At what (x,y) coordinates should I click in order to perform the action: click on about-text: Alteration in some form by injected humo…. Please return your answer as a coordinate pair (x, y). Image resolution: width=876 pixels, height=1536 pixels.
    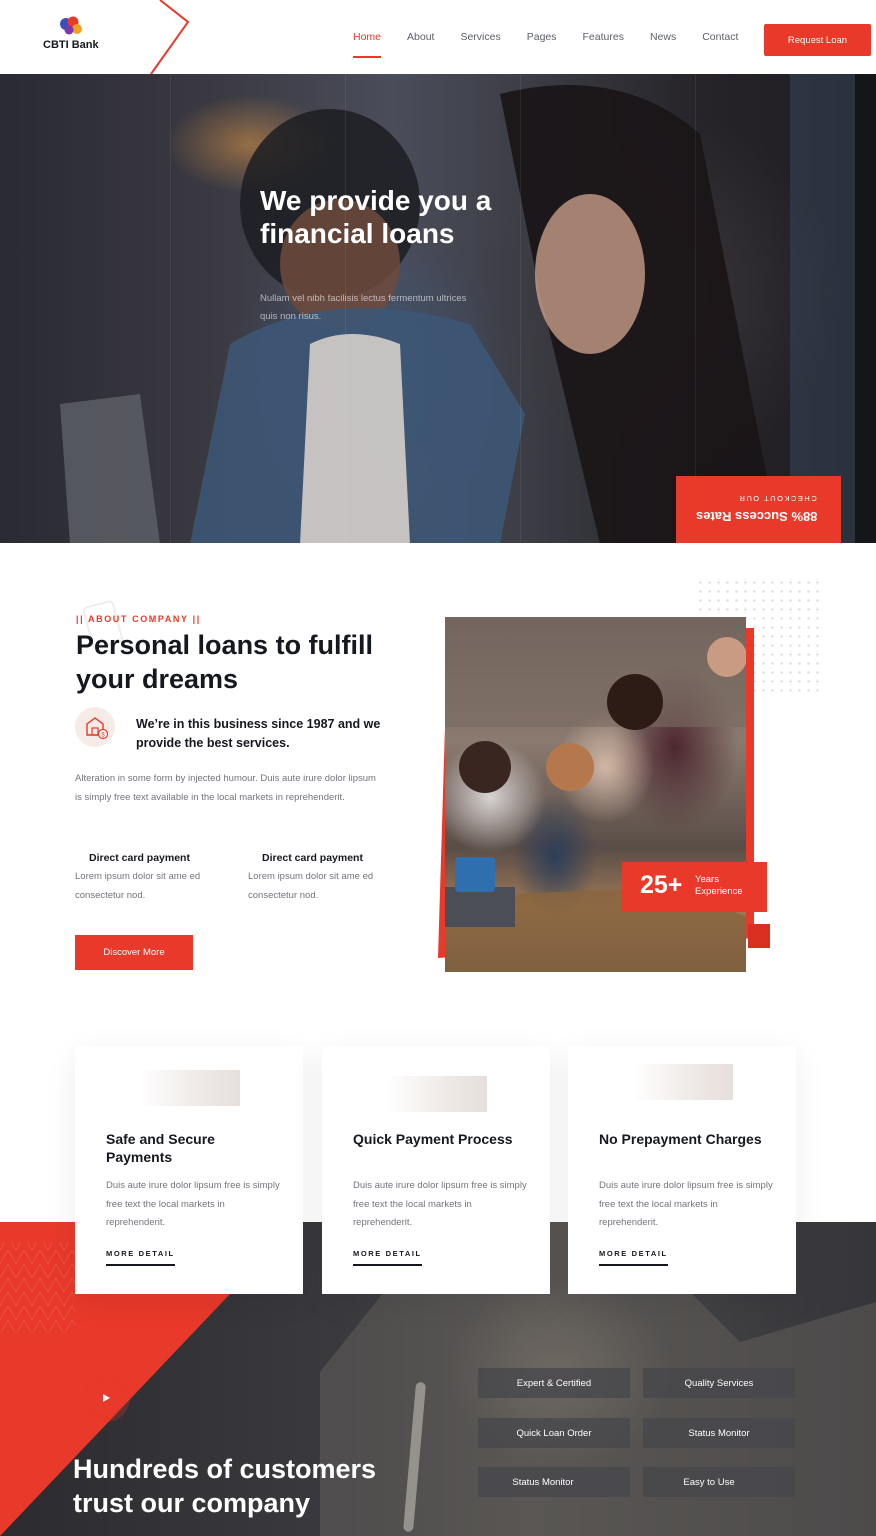
    Looking at the image, I should click on (225, 788).